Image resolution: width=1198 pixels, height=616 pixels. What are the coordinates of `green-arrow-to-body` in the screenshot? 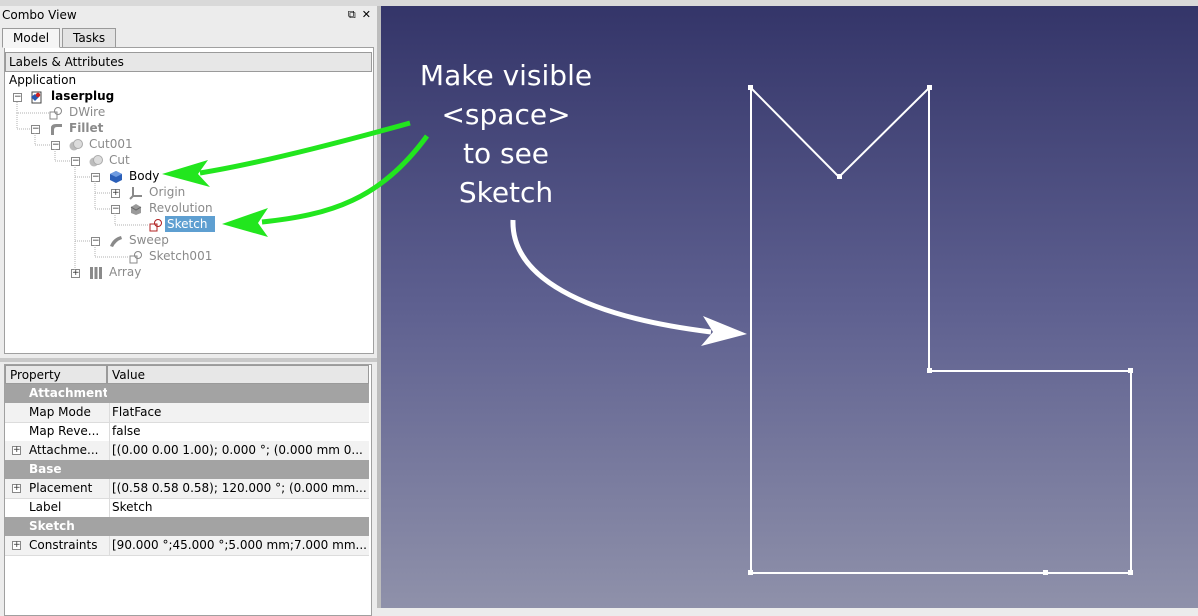 It's located at (305, 148).